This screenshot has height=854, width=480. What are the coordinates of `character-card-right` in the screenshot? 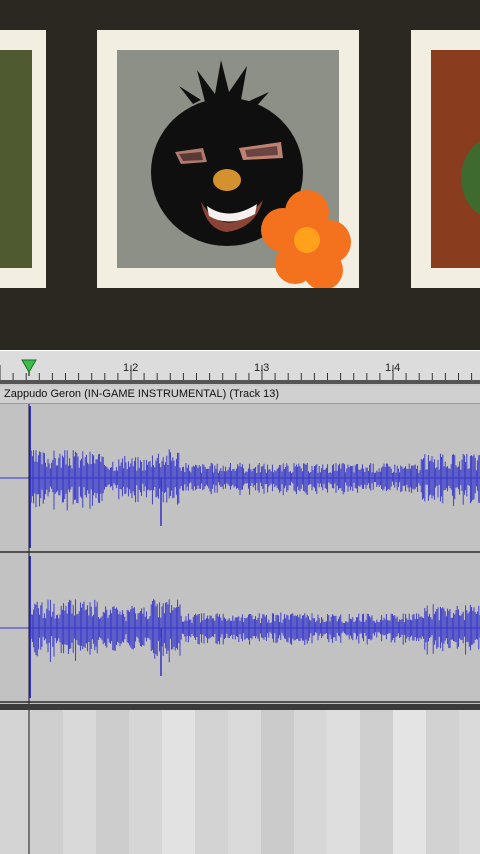 It's located at (445, 159).